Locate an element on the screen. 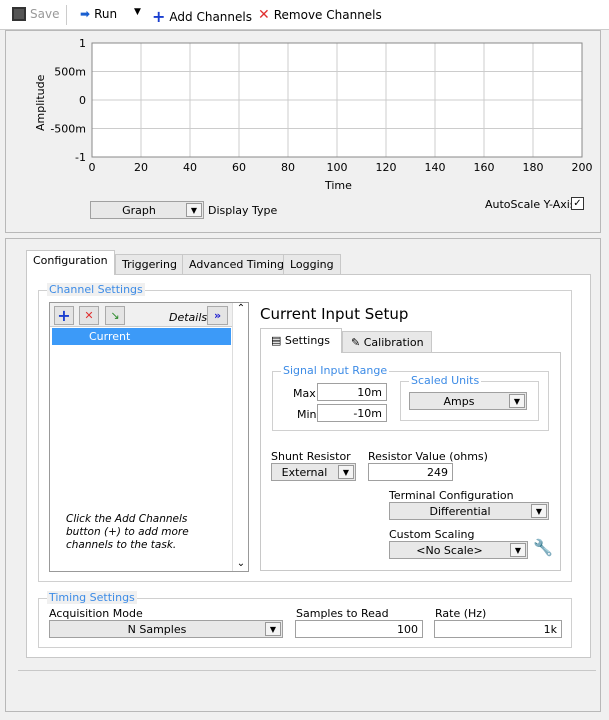 The width and height of the screenshot is (609, 720). remove-channel-button: ✕ is located at coordinates (89, 315).